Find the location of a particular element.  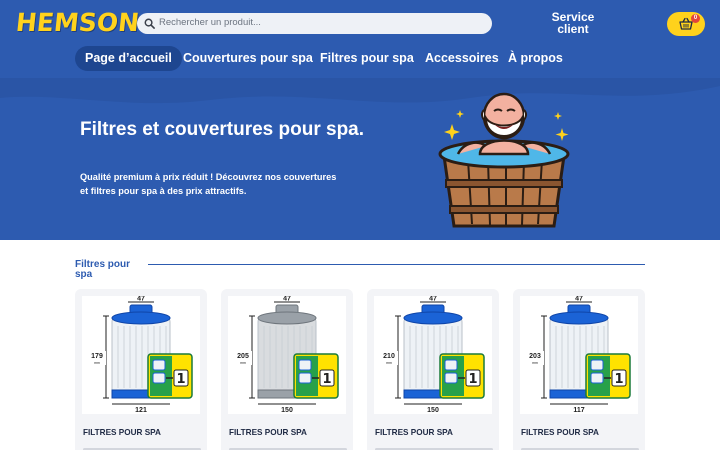

section-title: Filtres pour spa is located at coordinates (103, 269).